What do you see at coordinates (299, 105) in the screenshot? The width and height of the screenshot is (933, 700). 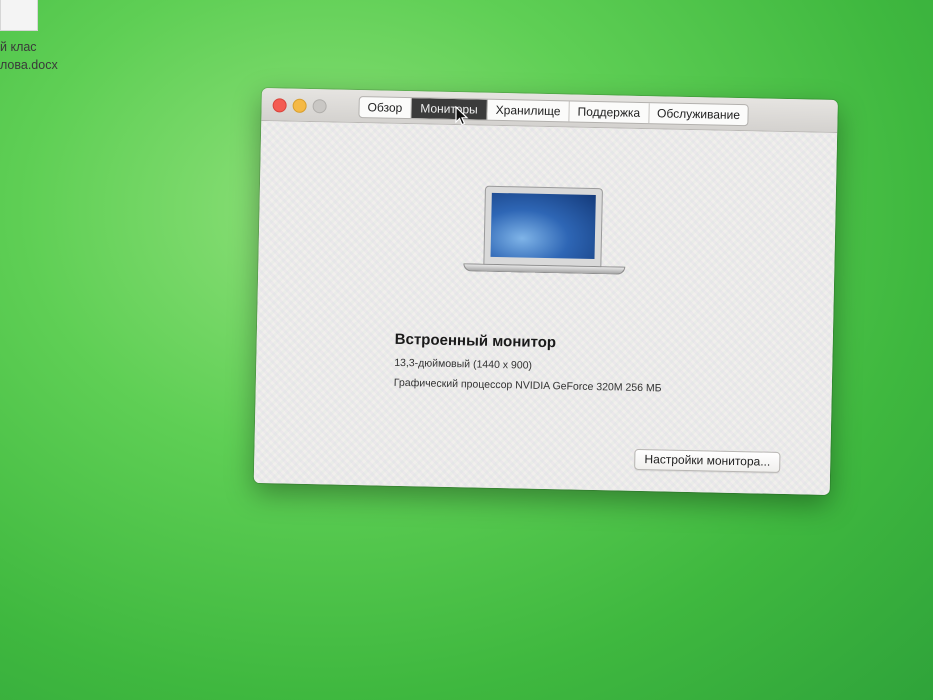 I see `minimize-icon` at bounding box center [299, 105].